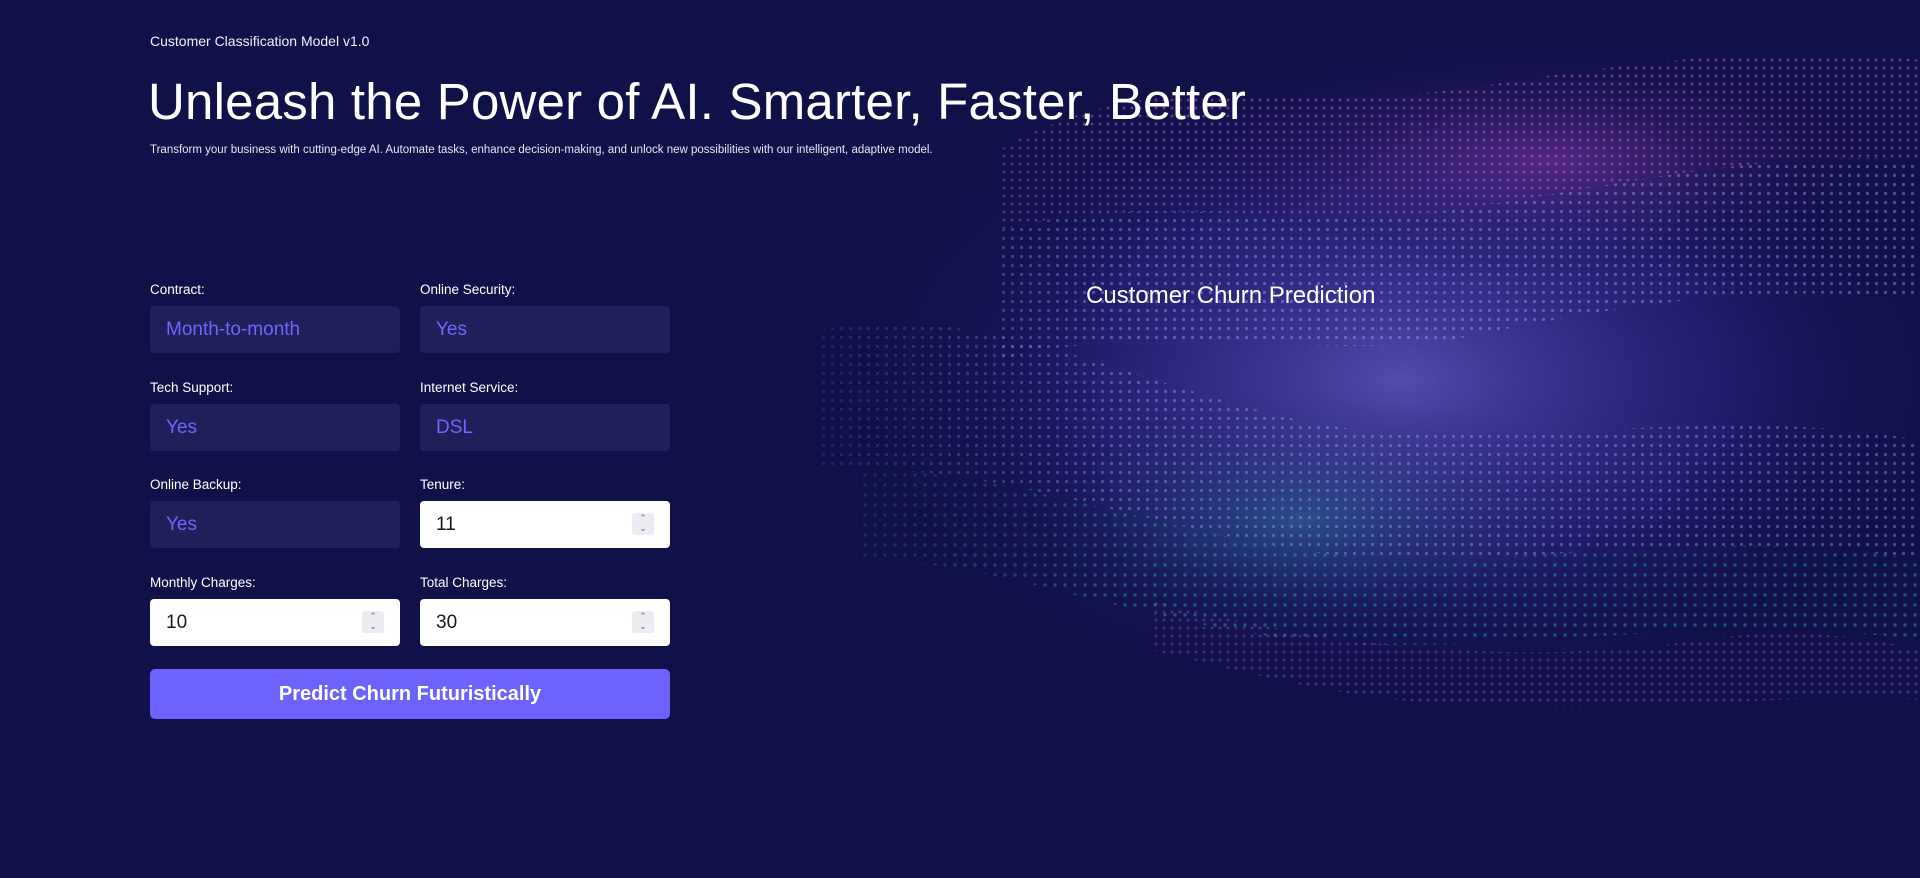 This screenshot has width=1920, height=878. What do you see at coordinates (545, 622) in the screenshot?
I see `total-charges-input: 30 ⌃ ⌄` at bounding box center [545, 622].